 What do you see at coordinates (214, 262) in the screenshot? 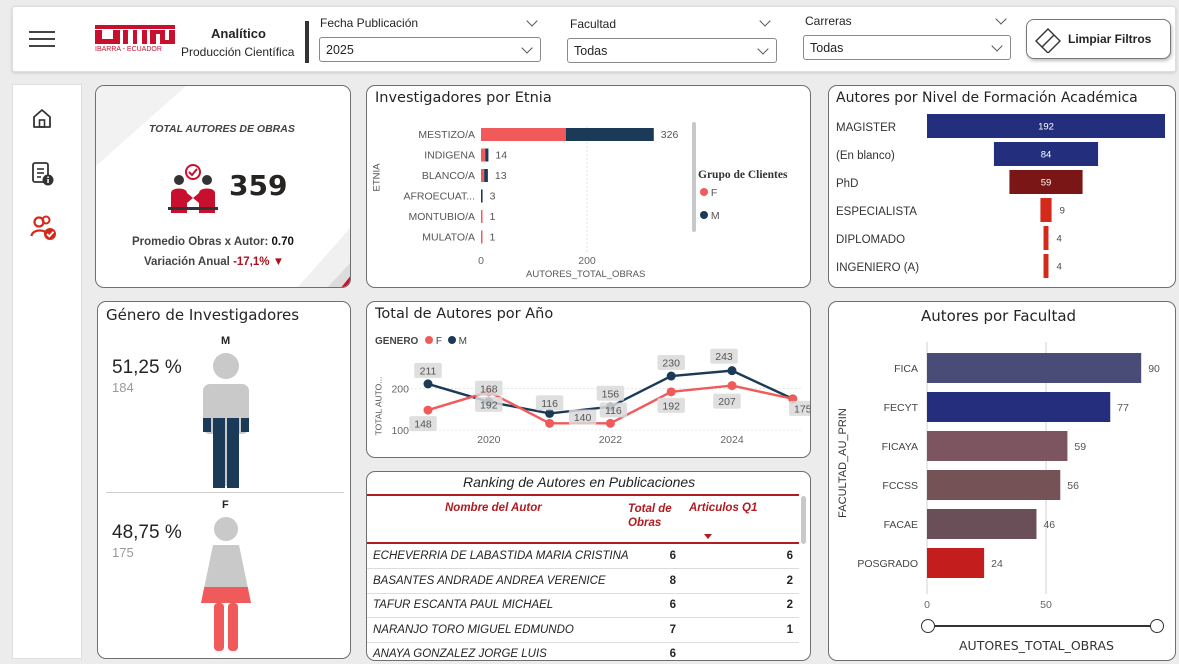
I see `kpi-variation-row: Variación Anual -17,1% ▼` at bounding box center [214, 262].